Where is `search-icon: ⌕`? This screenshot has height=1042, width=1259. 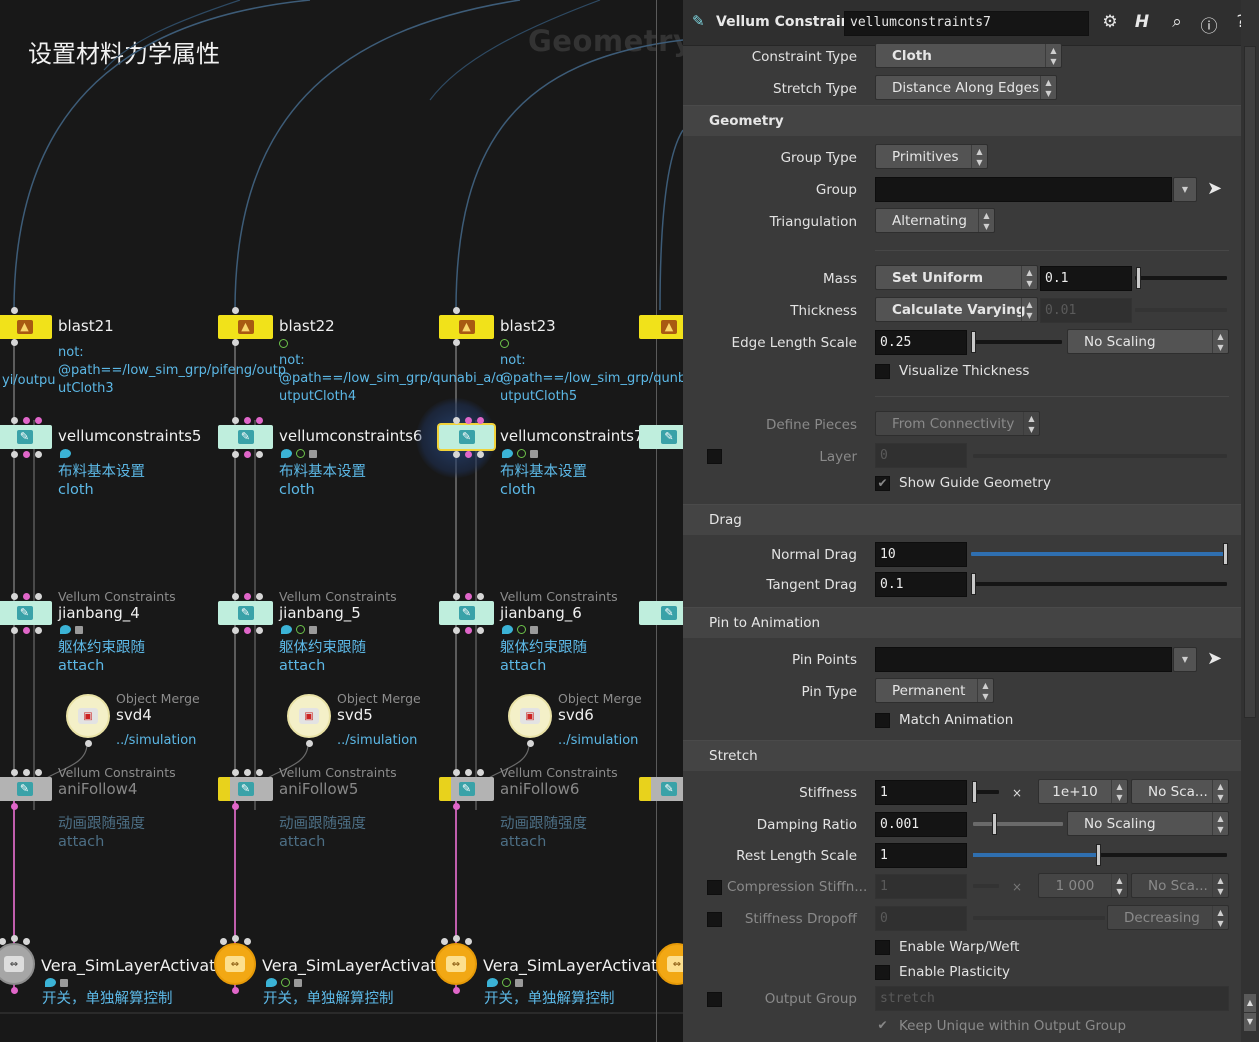
search-icon: ⌕ is located at coordinates (1177, 22).